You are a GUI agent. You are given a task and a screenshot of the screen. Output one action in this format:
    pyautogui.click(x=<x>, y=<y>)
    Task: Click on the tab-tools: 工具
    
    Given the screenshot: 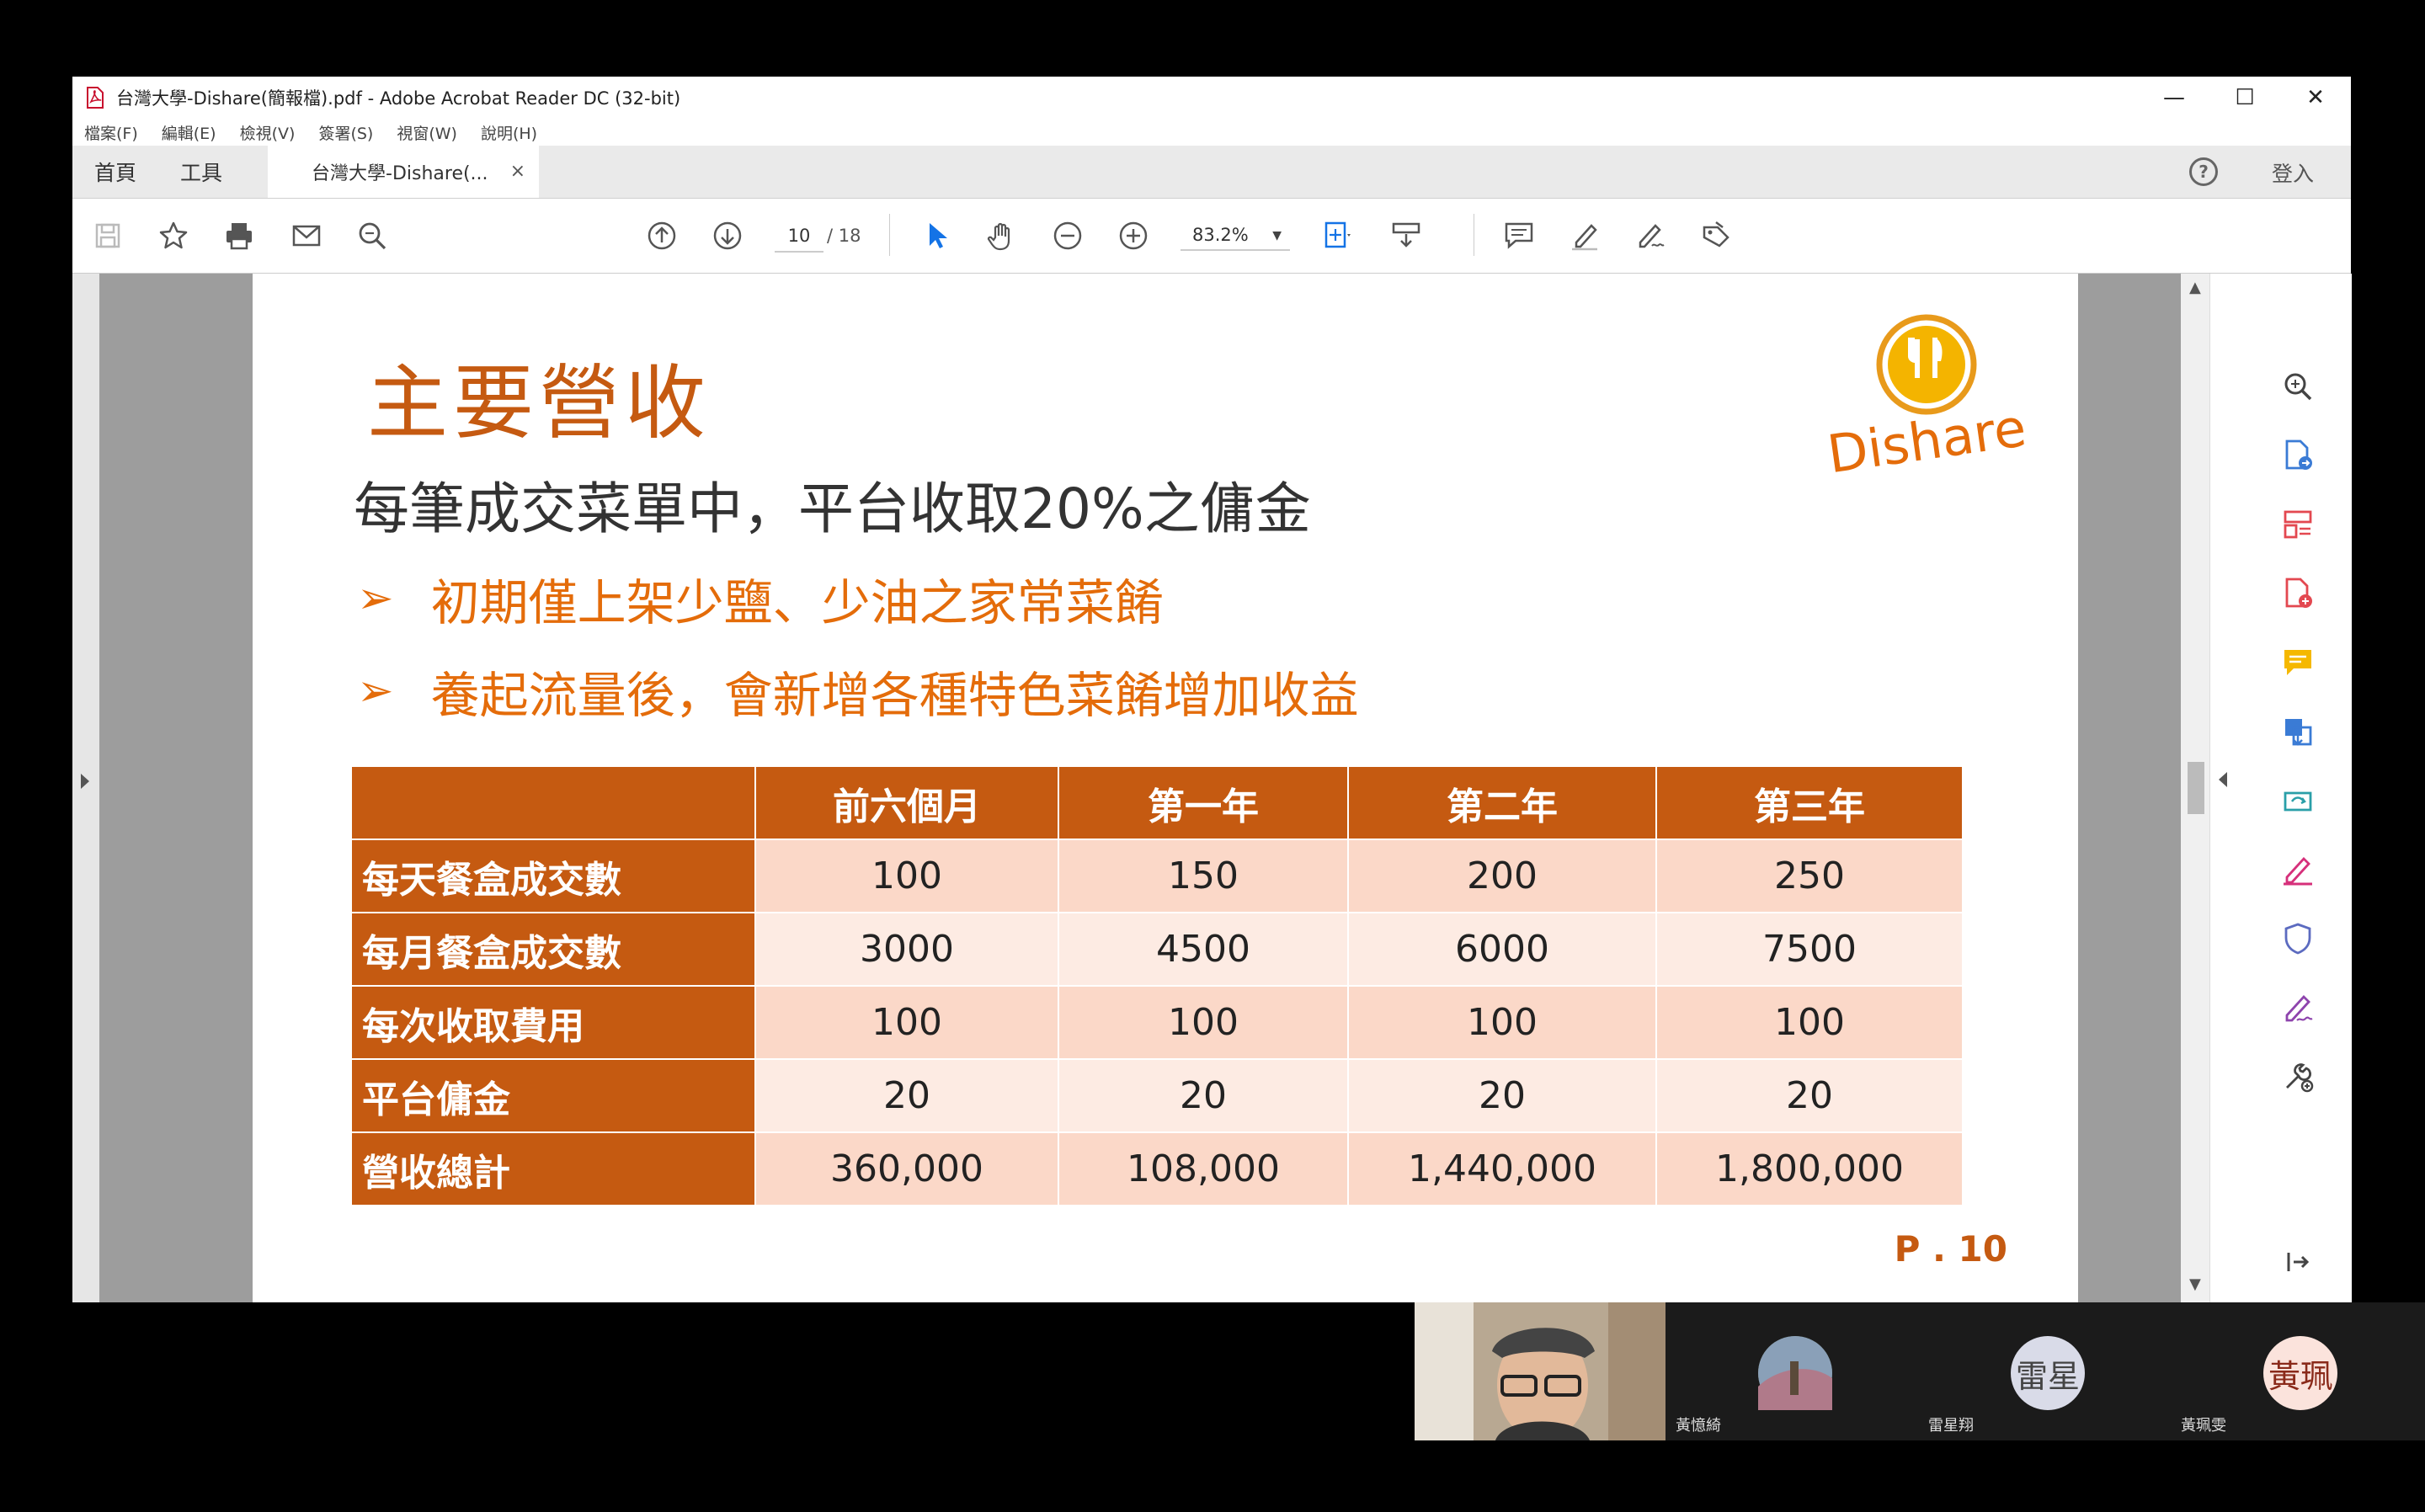 What is the action you would take?
    pyautogui.click(x=201, y=172)
    